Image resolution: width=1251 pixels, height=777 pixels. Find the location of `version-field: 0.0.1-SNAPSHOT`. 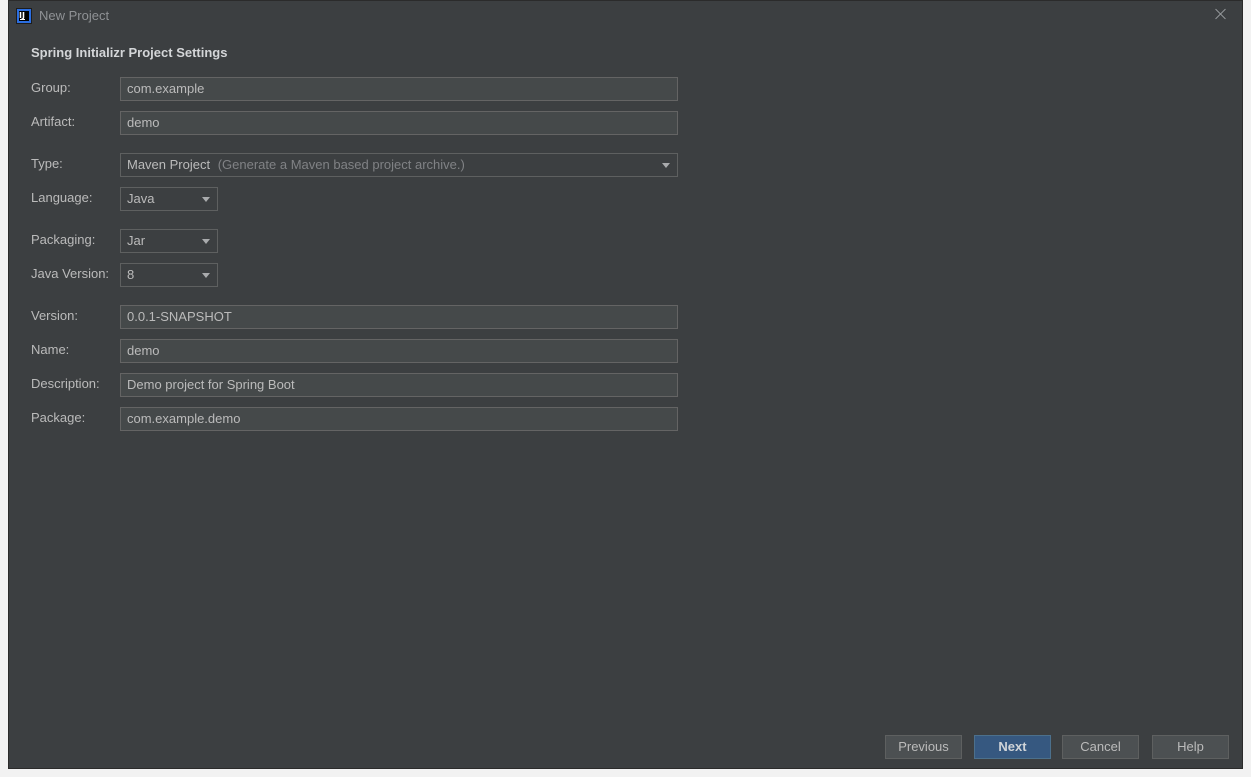

version-field: 0.0.1-SNAPSHOT is located at coordinates (399, 317).